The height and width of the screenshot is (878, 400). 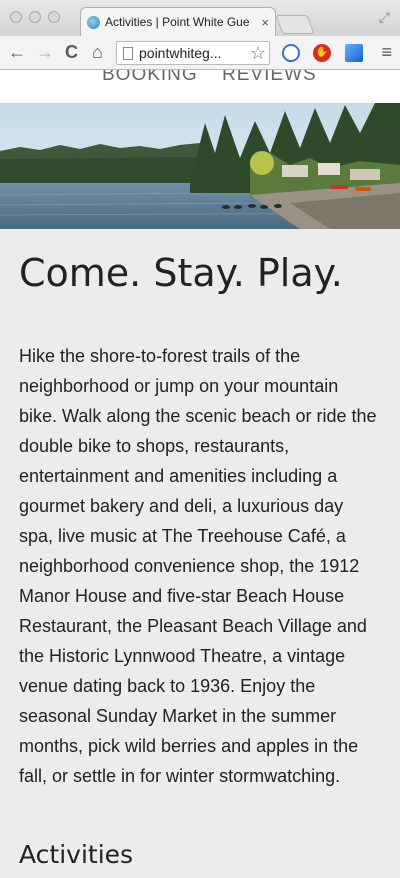 I want to click on zoom-window-button, so click(x=54, y=17).